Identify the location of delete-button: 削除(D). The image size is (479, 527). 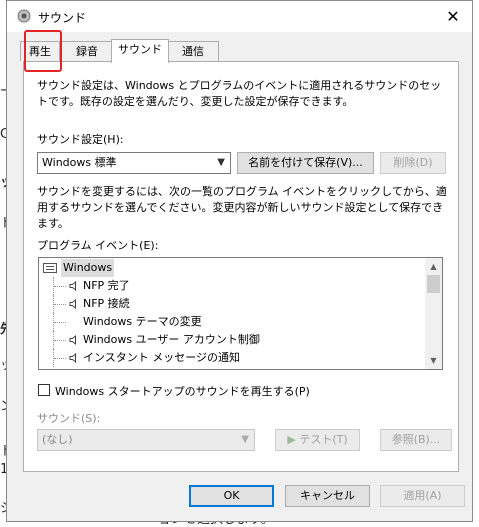
(413, 163).